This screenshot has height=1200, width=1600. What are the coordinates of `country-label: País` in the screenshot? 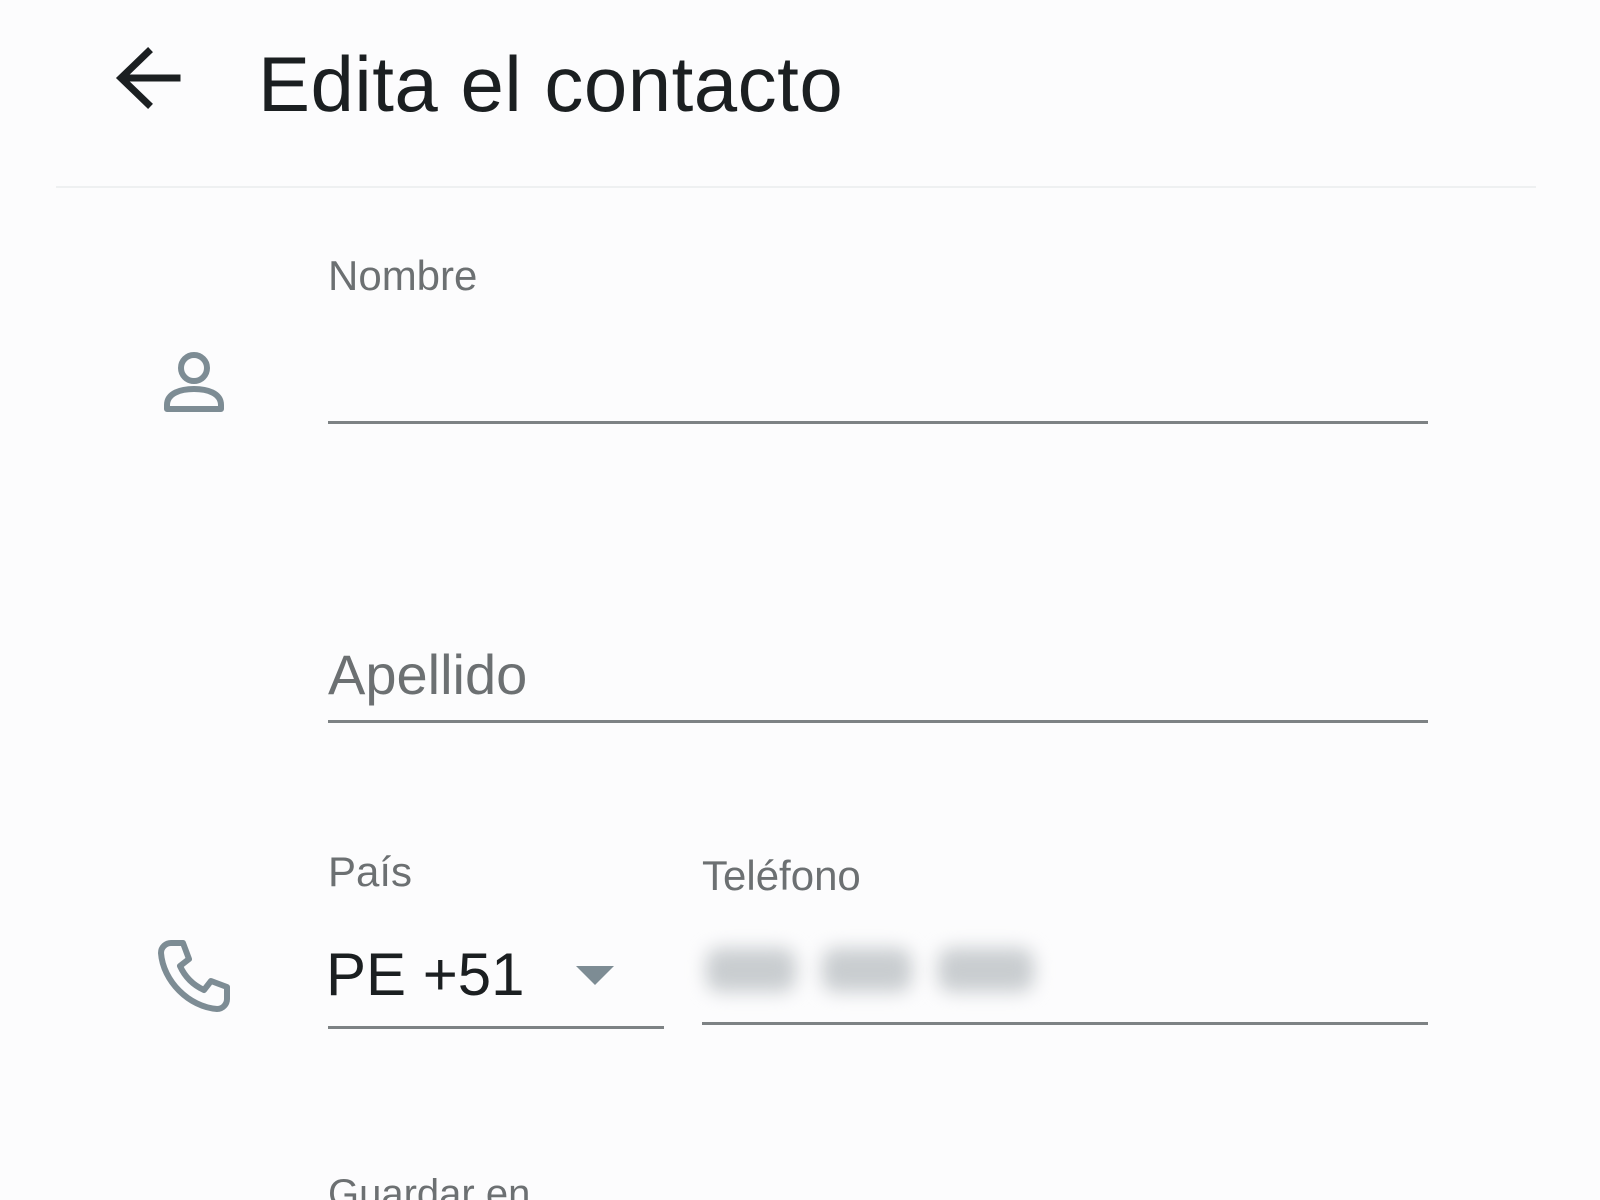 It's located at (370, 871).